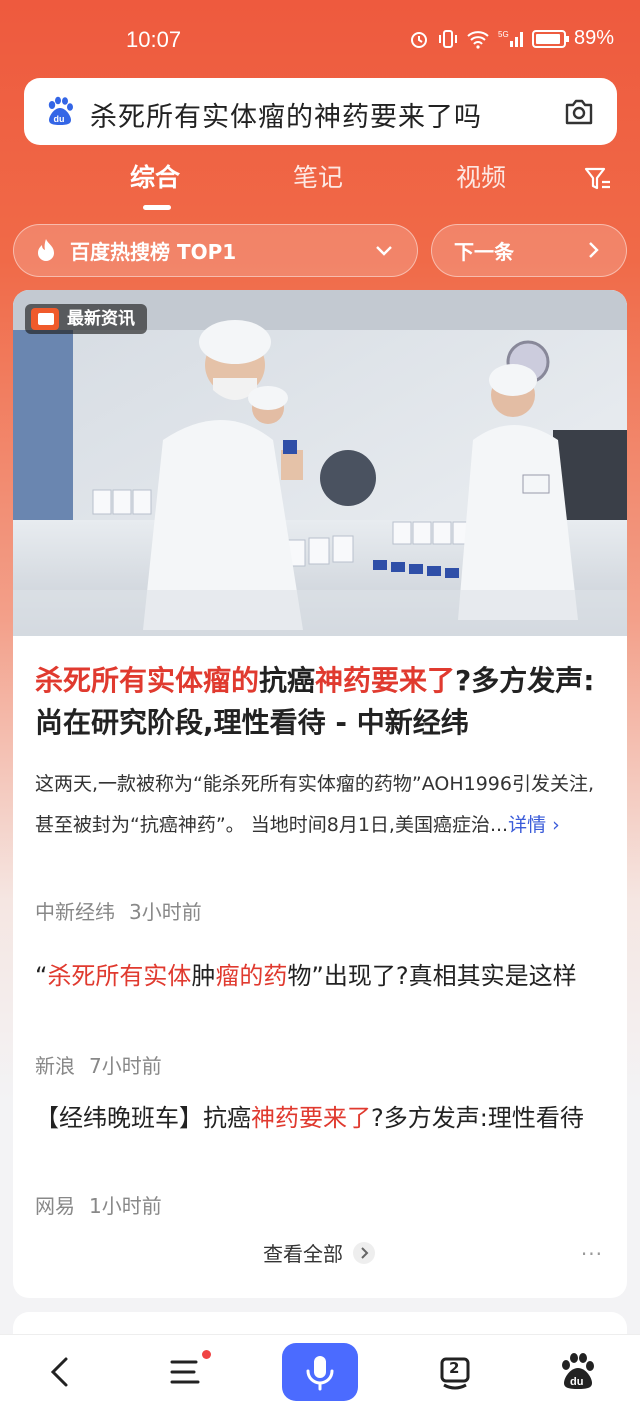  What do you see at coordinates (320, 40) in the screenshot?
I see `status-bar: 10:07 5G 89%` at bounding box center [320, 40].